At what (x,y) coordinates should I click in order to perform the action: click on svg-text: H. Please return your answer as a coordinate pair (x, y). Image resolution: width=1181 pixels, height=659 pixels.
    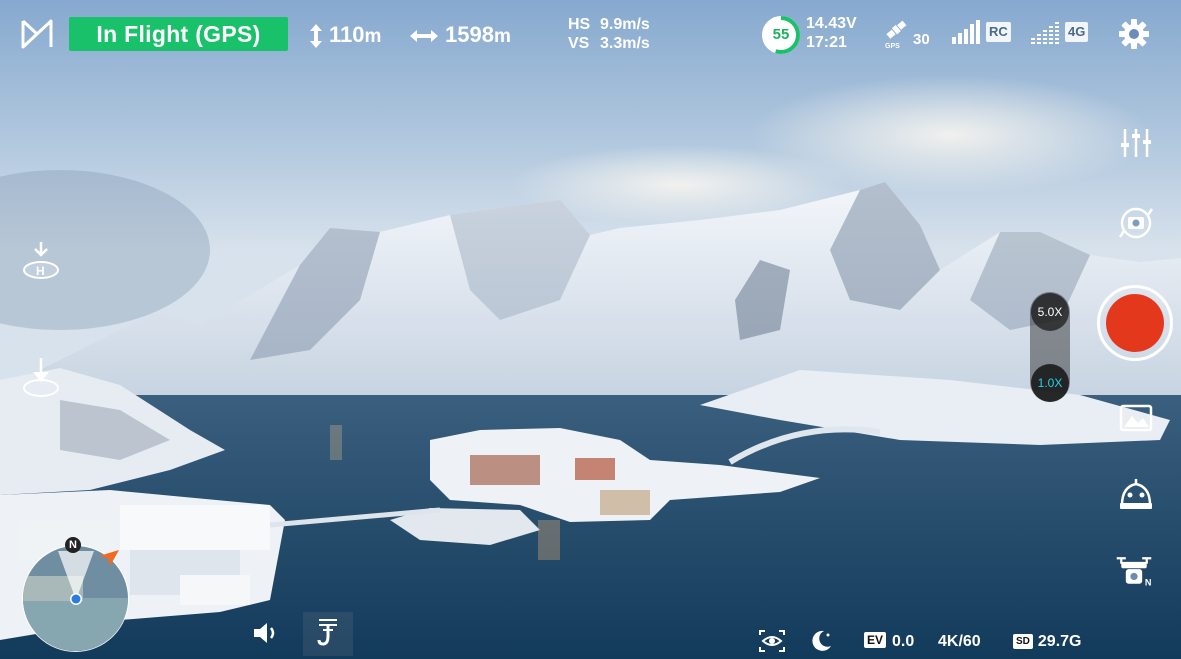
    Looking at the image, I should click on (40, 271).